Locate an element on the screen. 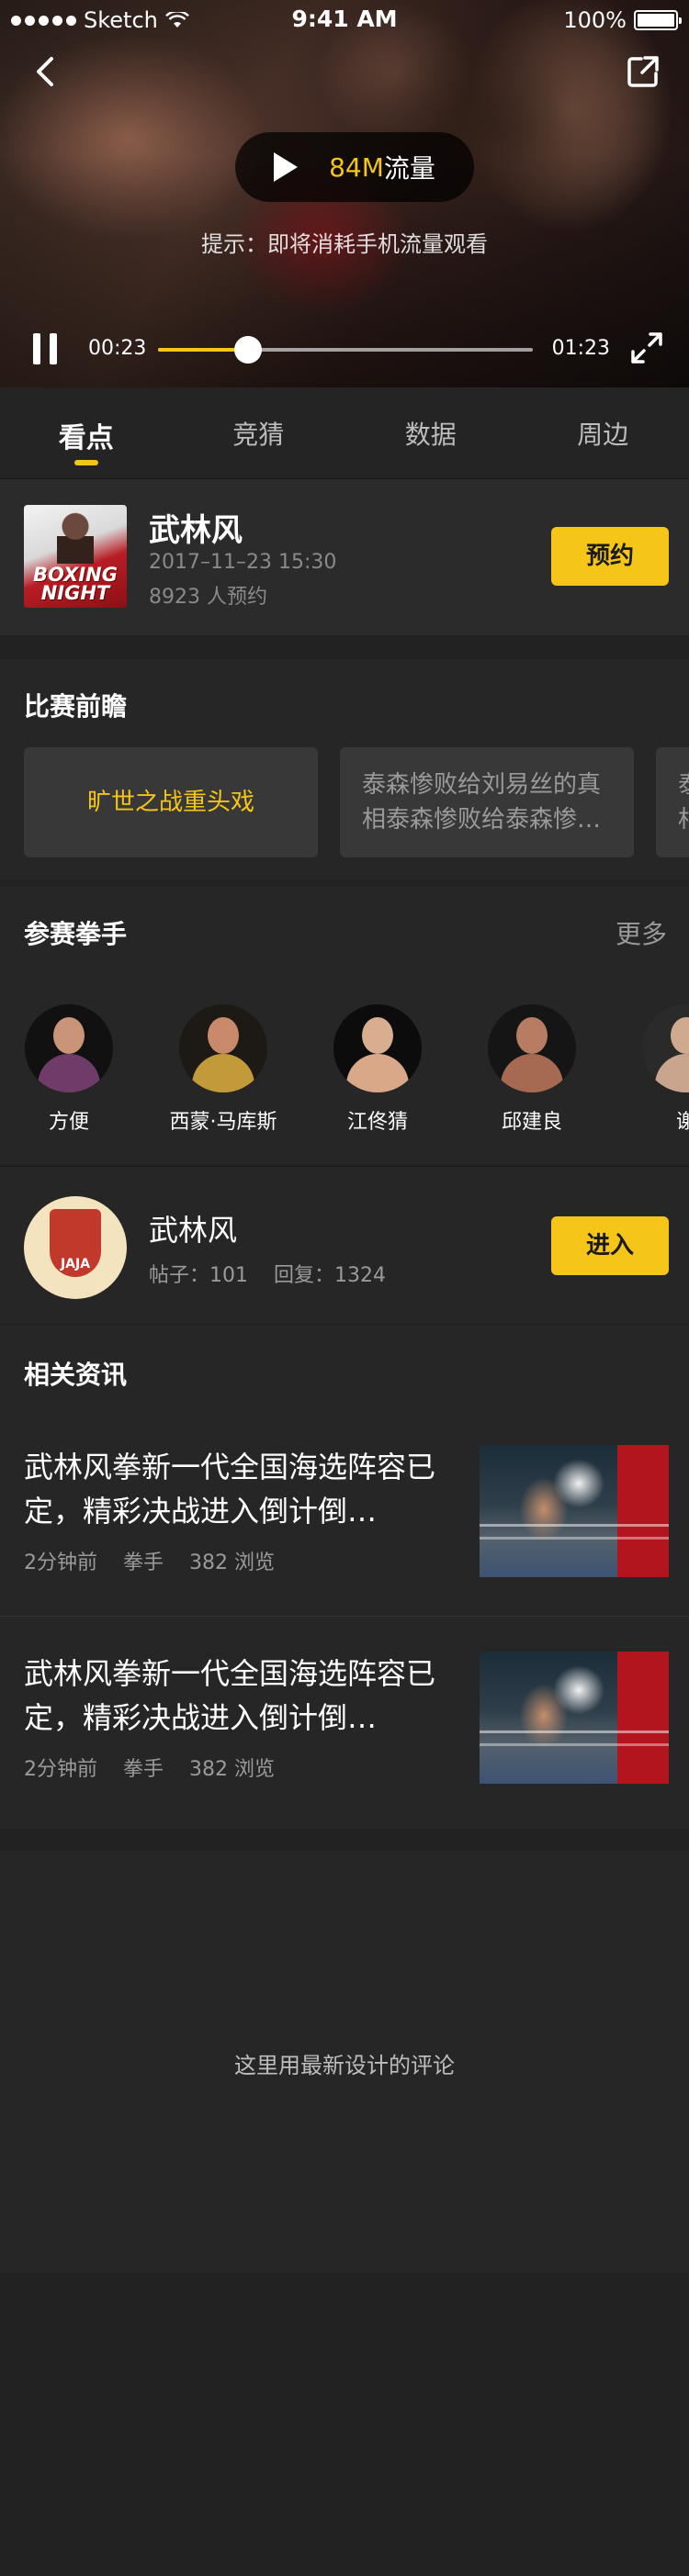  data-usage-tip: 提示：即将消耗手机流量观看 is located at coordinates (344, 244).